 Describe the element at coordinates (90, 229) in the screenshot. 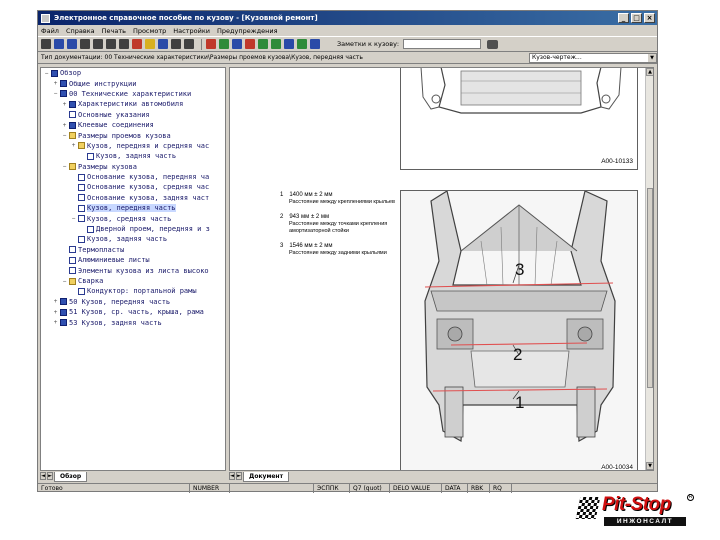

I see `doc-icon` at that location.